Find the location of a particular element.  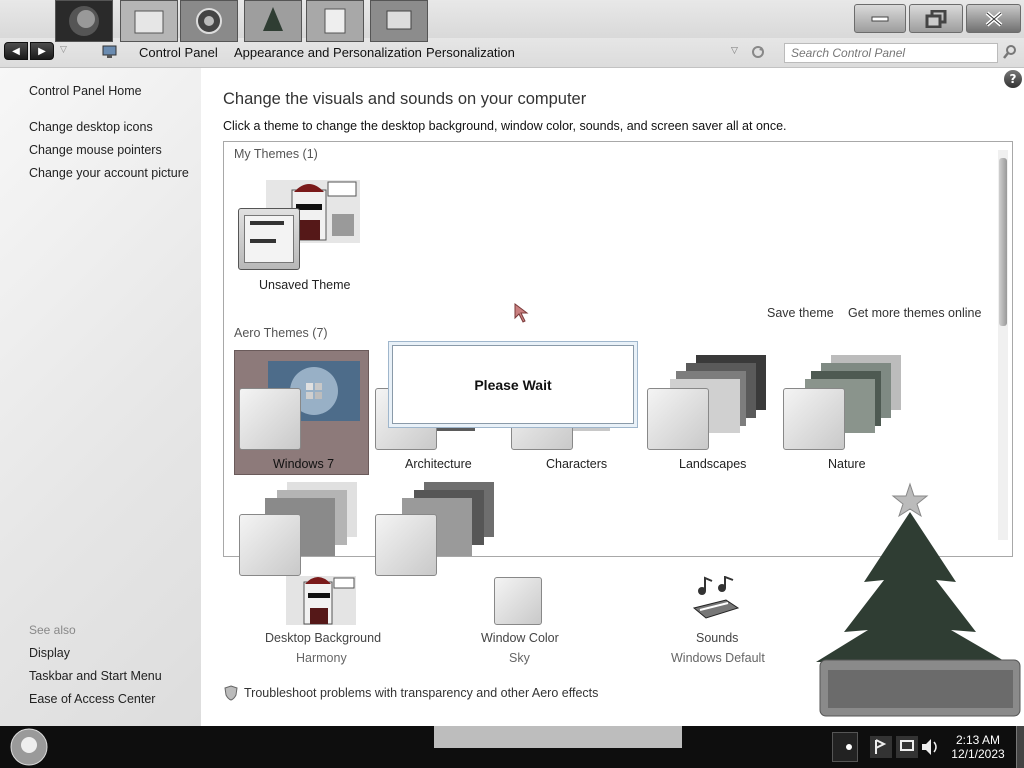

please-wait-text: Please Wait is located at coordinates (513, 384).